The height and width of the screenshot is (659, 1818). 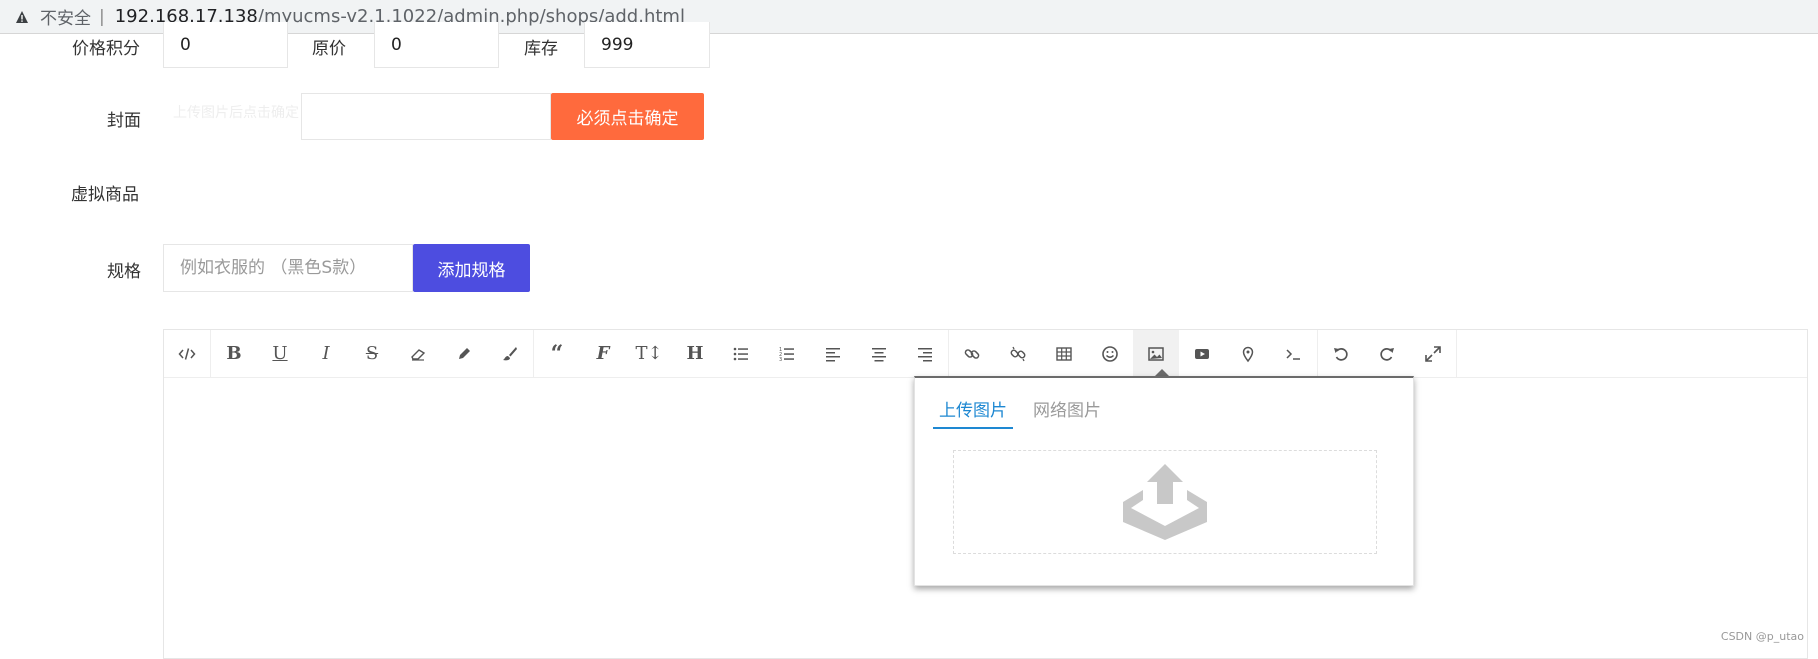 I want to click on align-right-icon, so click(x=925, y=353).